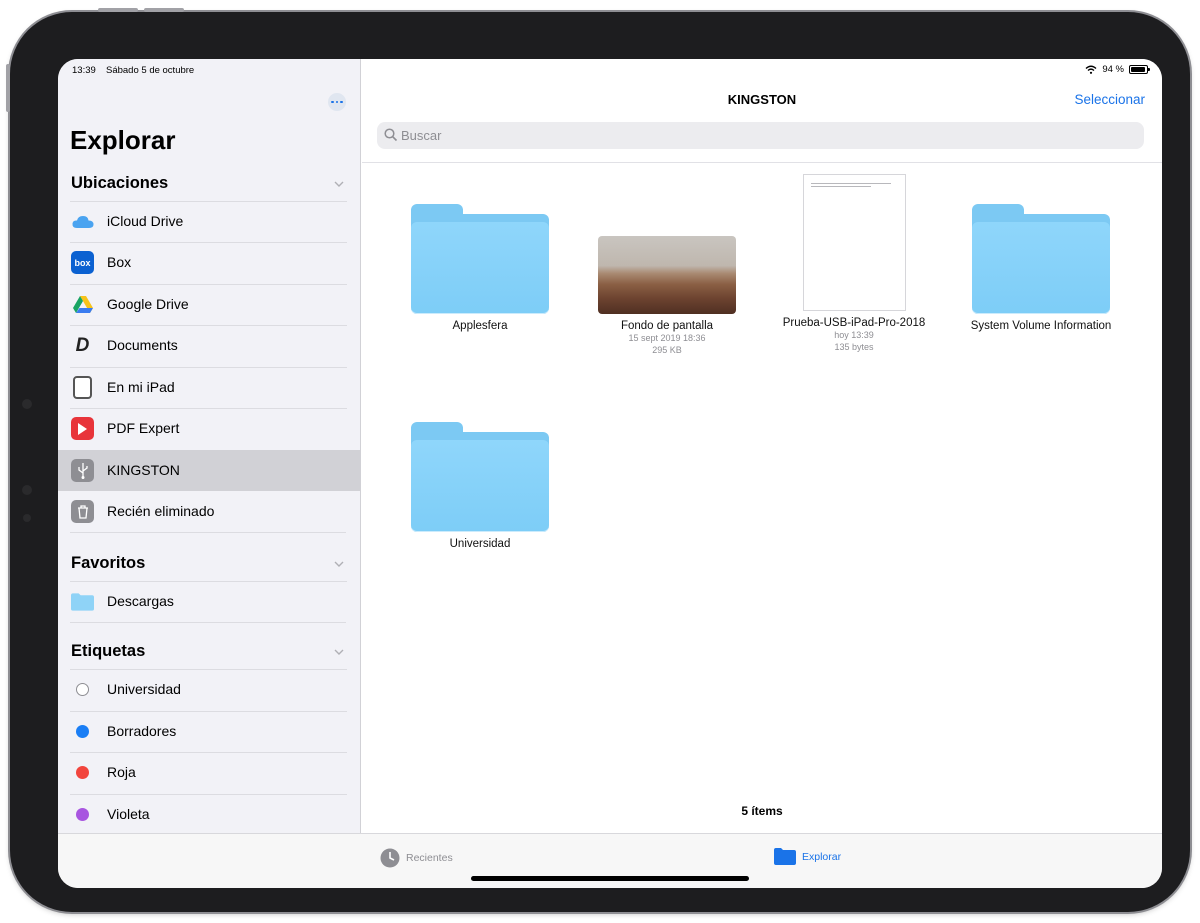  I want to click on sidebar-item-label: iCloud Drive, so click(145, 221).